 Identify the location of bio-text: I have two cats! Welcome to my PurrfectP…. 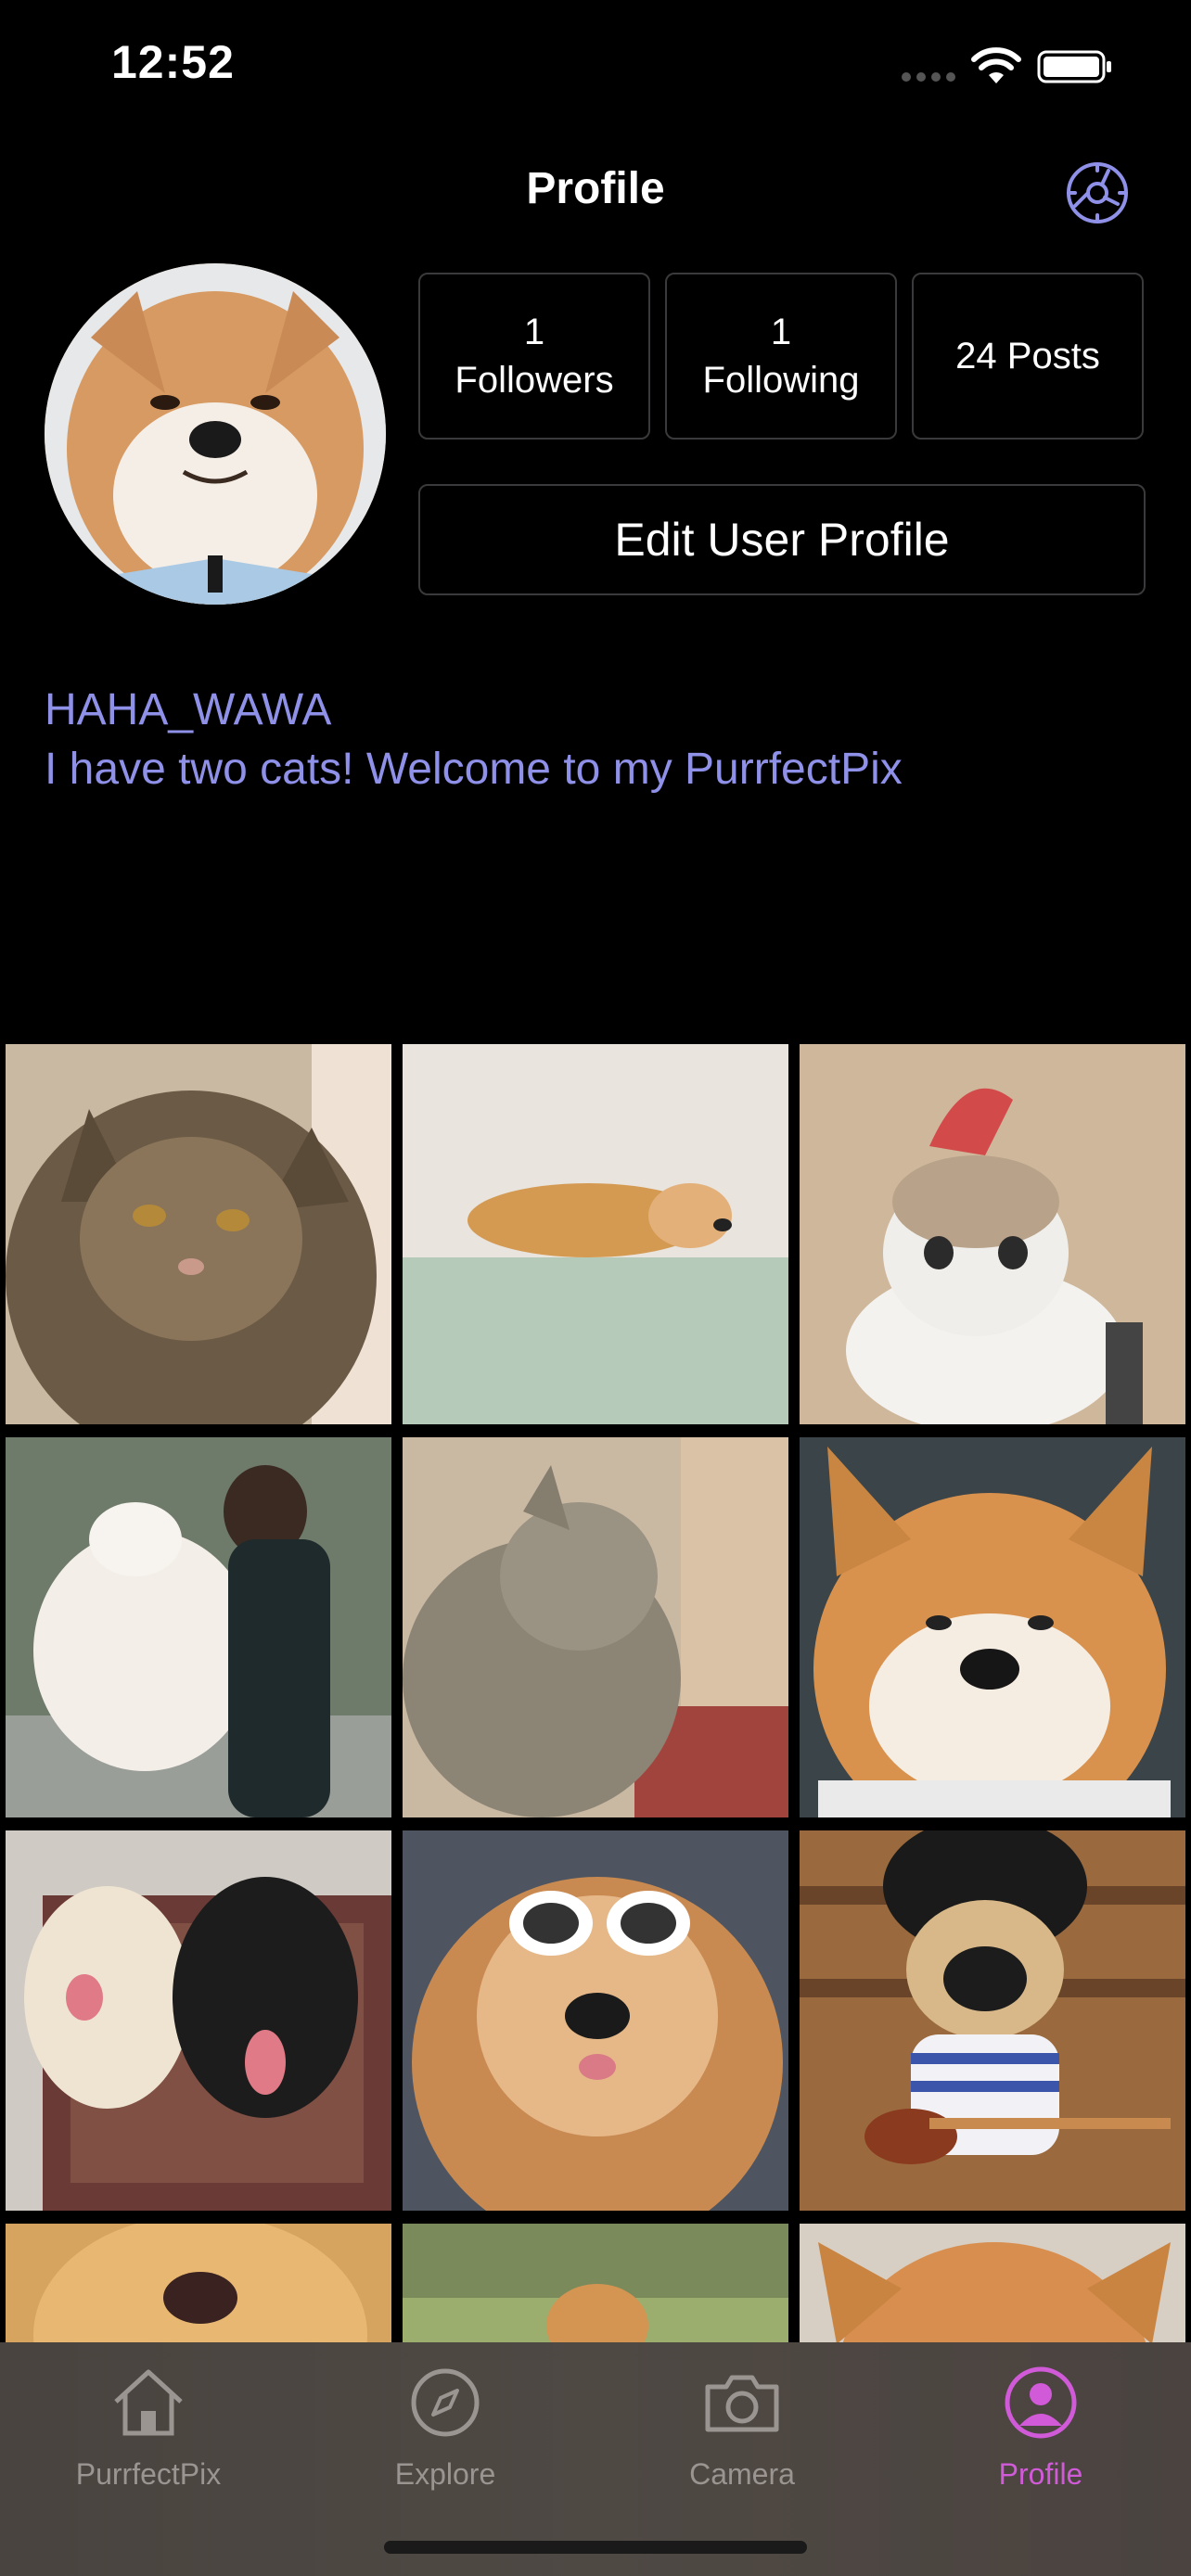
(474, 769).